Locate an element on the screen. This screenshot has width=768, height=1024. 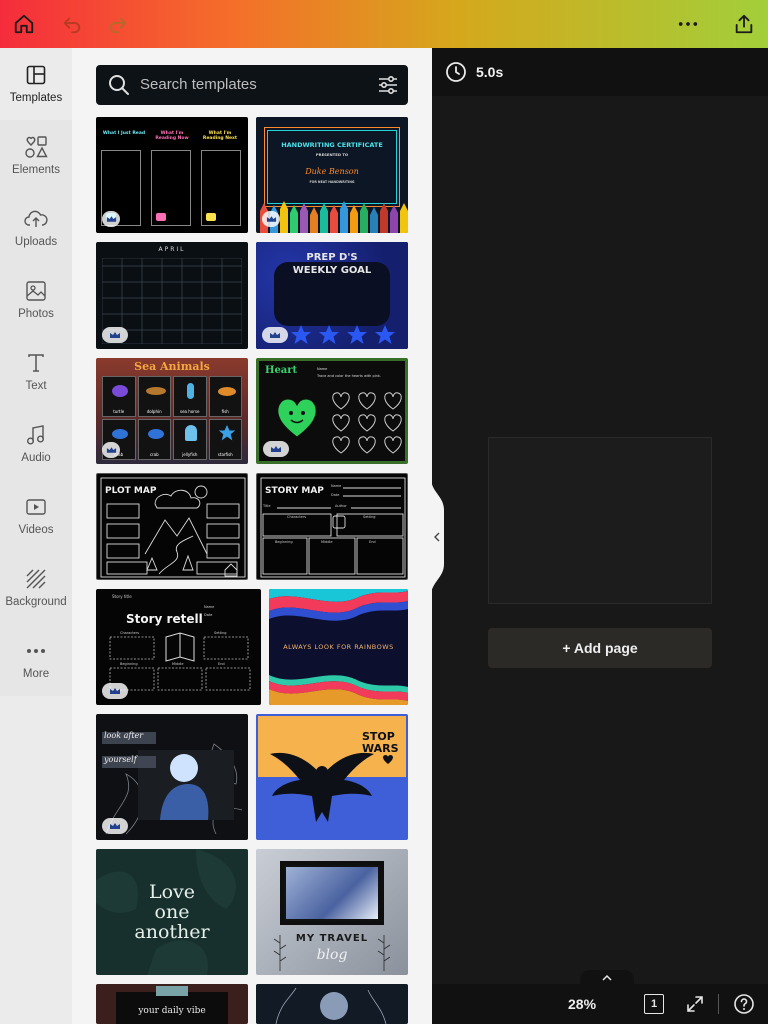
template-text: your daily vibe is located at coordinates (172, 1011).